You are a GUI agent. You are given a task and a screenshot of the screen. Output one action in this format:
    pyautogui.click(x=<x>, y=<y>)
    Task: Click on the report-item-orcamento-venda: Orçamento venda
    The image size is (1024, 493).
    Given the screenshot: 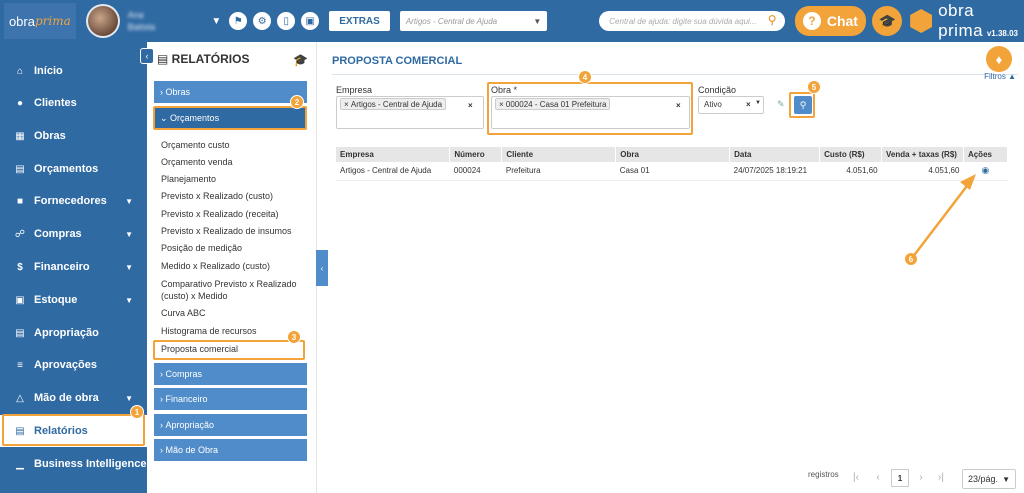 What is the action you would take?
    pyautogui.click(x=234, y=162)
    